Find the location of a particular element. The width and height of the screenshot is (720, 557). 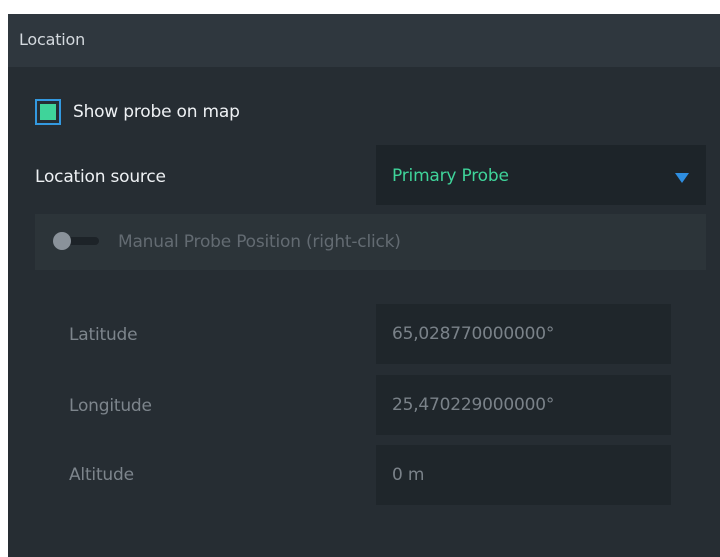

longitude-label: Longitude is located at coordinates (110, 406).